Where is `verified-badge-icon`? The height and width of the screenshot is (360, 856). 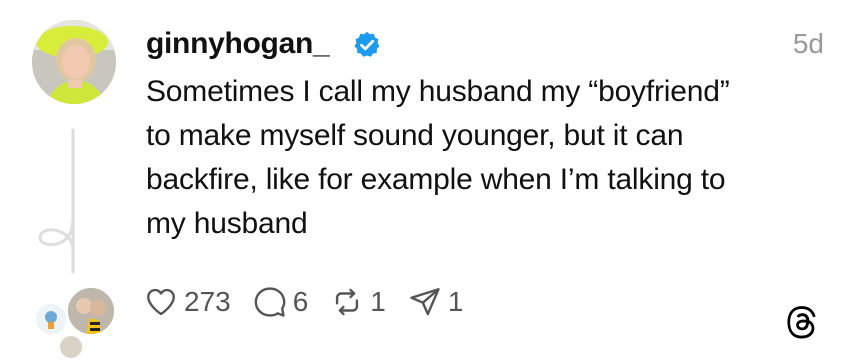 verified-badge-icon is located at coordinates (367, 44).